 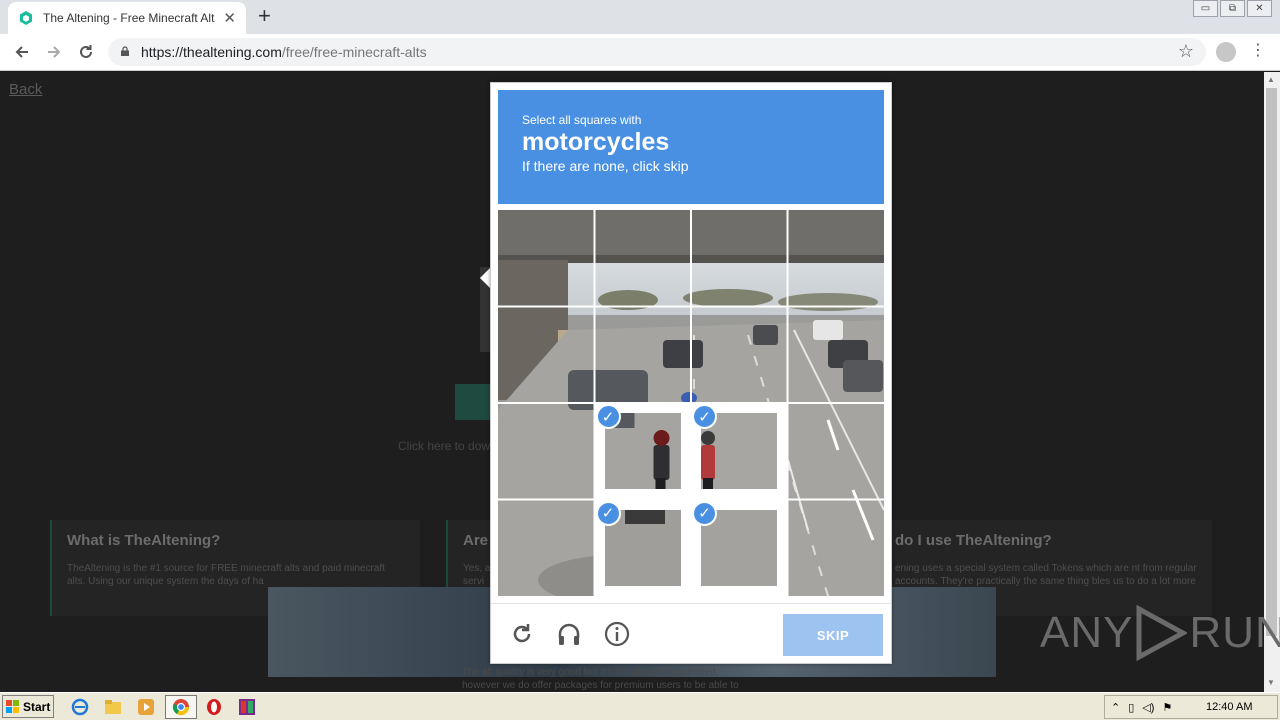 I want to click on lock-icon, so click(x=125, y=51).